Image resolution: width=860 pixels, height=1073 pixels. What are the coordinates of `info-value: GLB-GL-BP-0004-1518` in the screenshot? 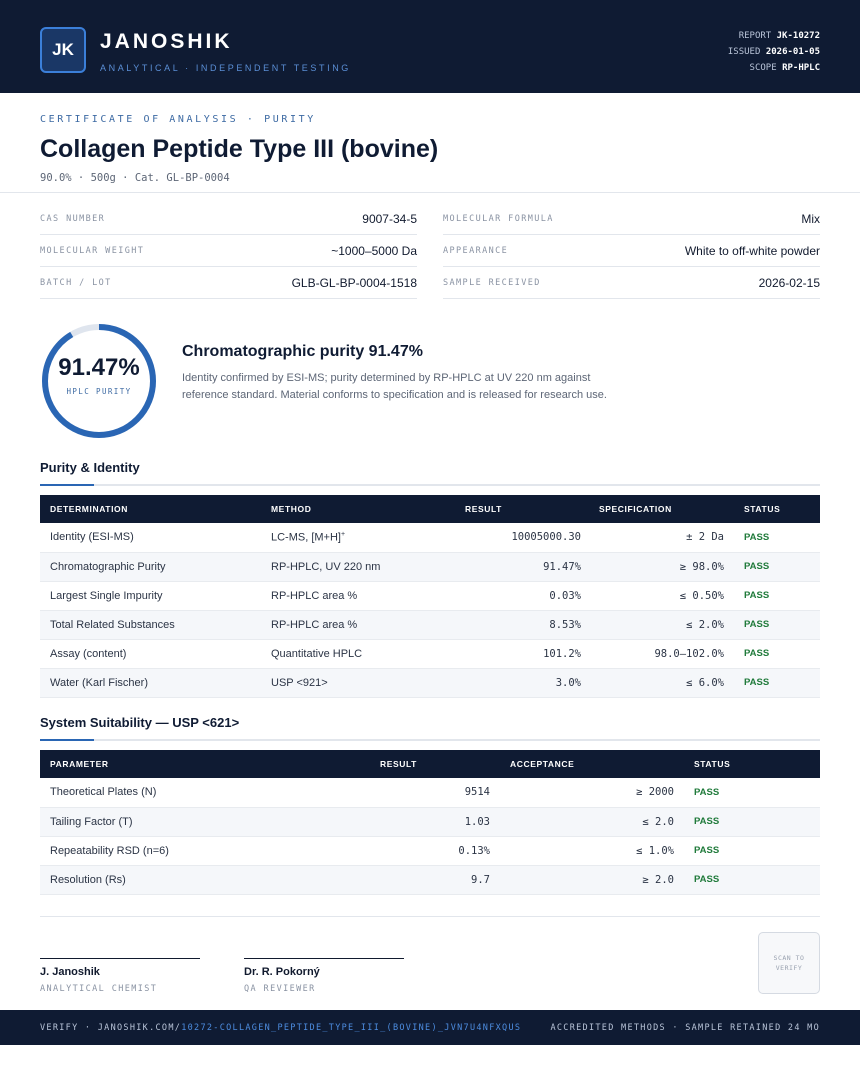 It's located at (354, 282).